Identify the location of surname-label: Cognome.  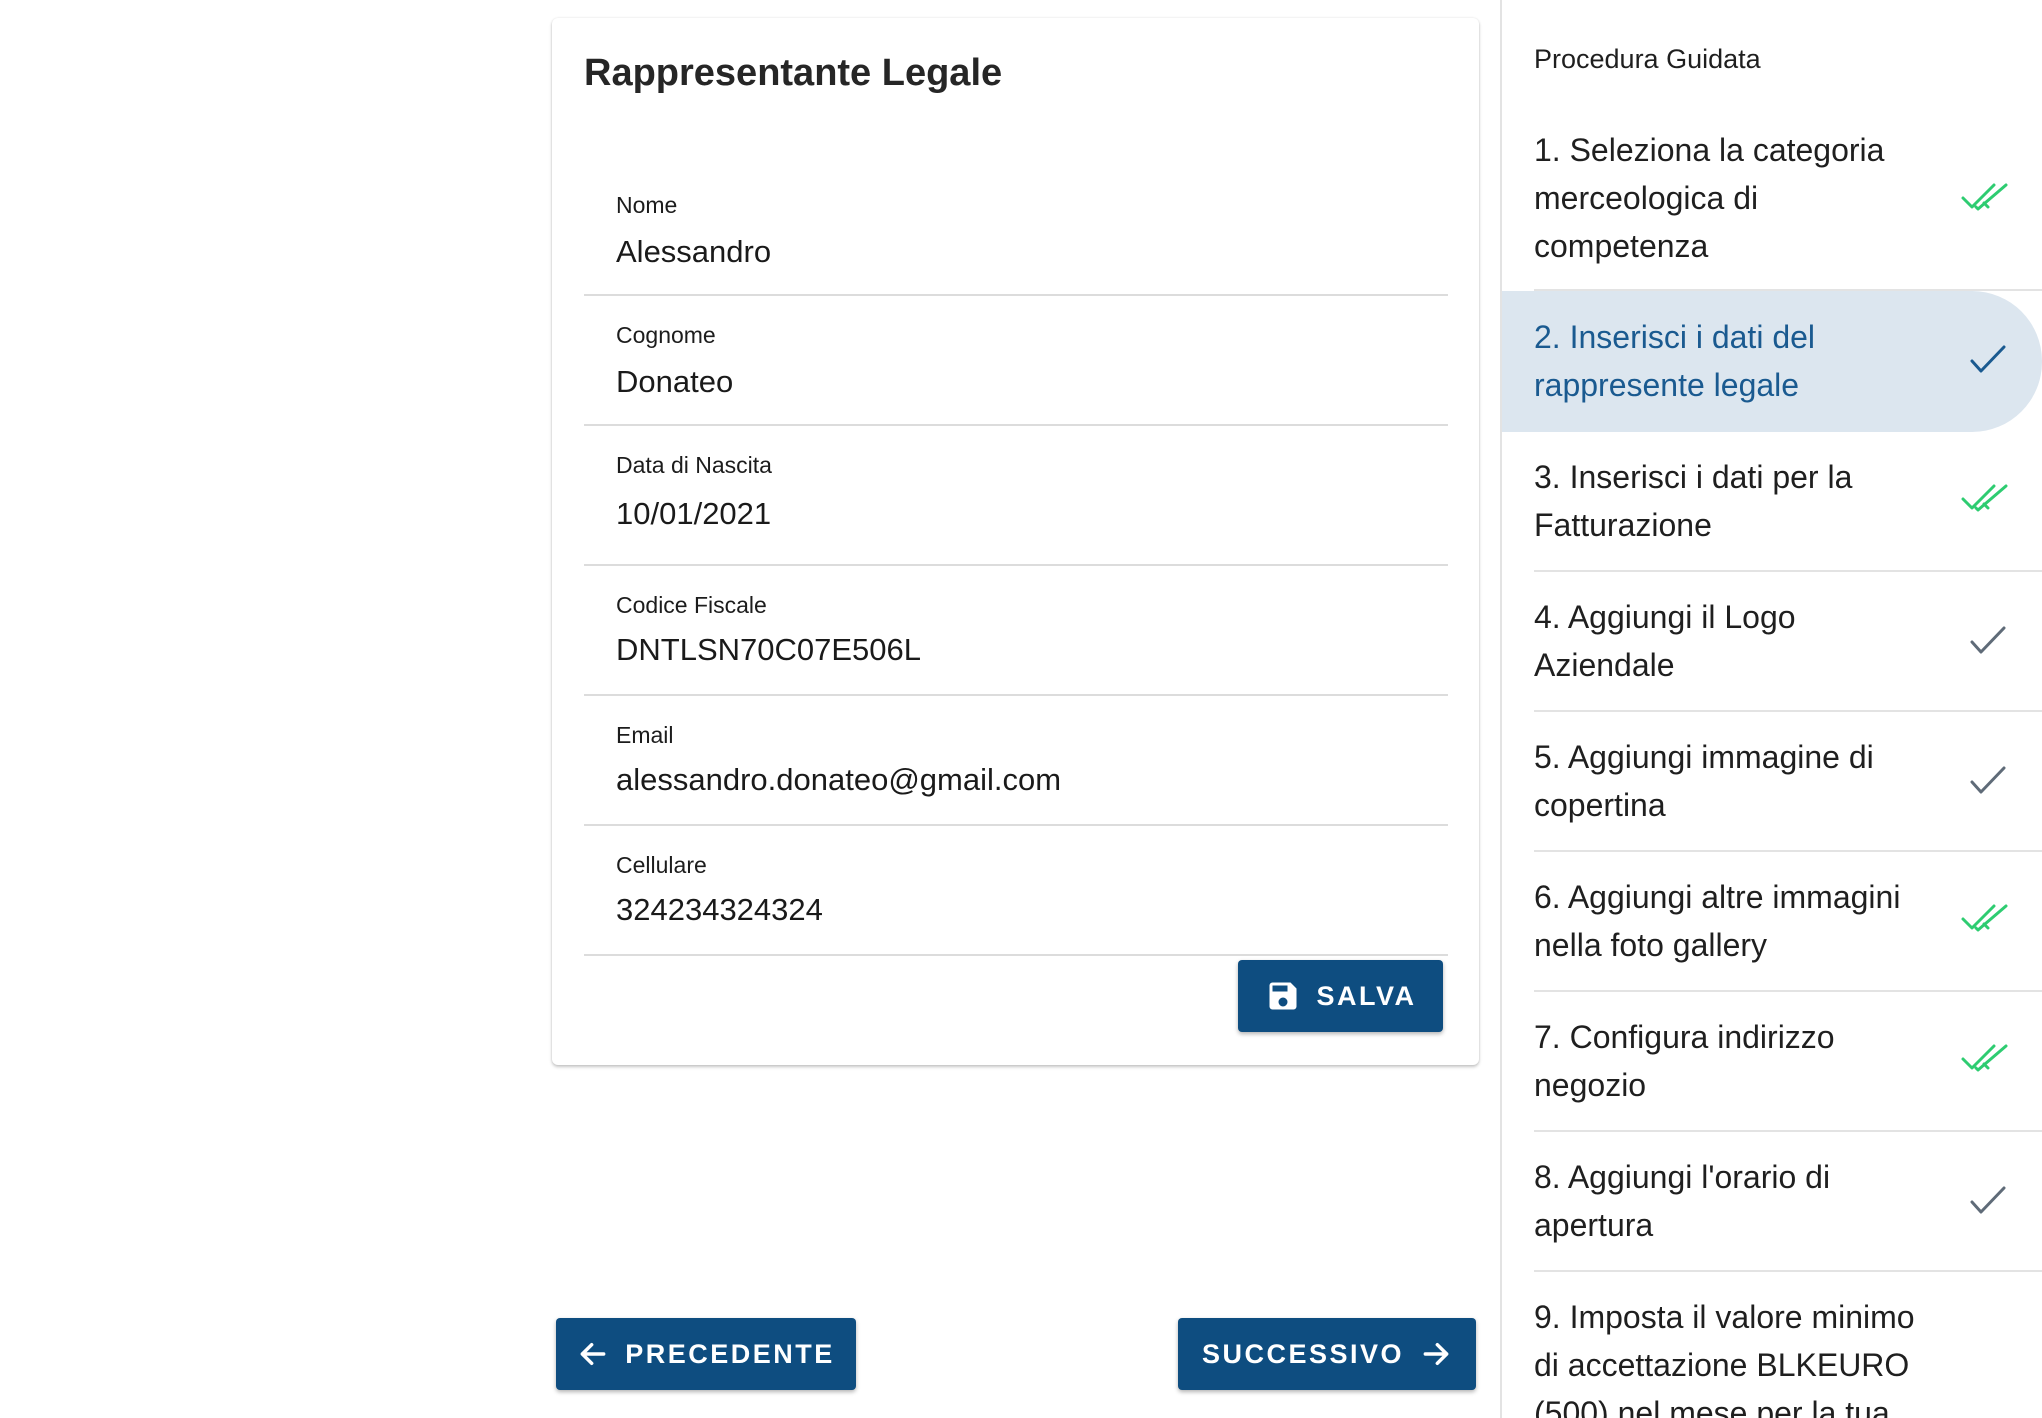
(666, 335).